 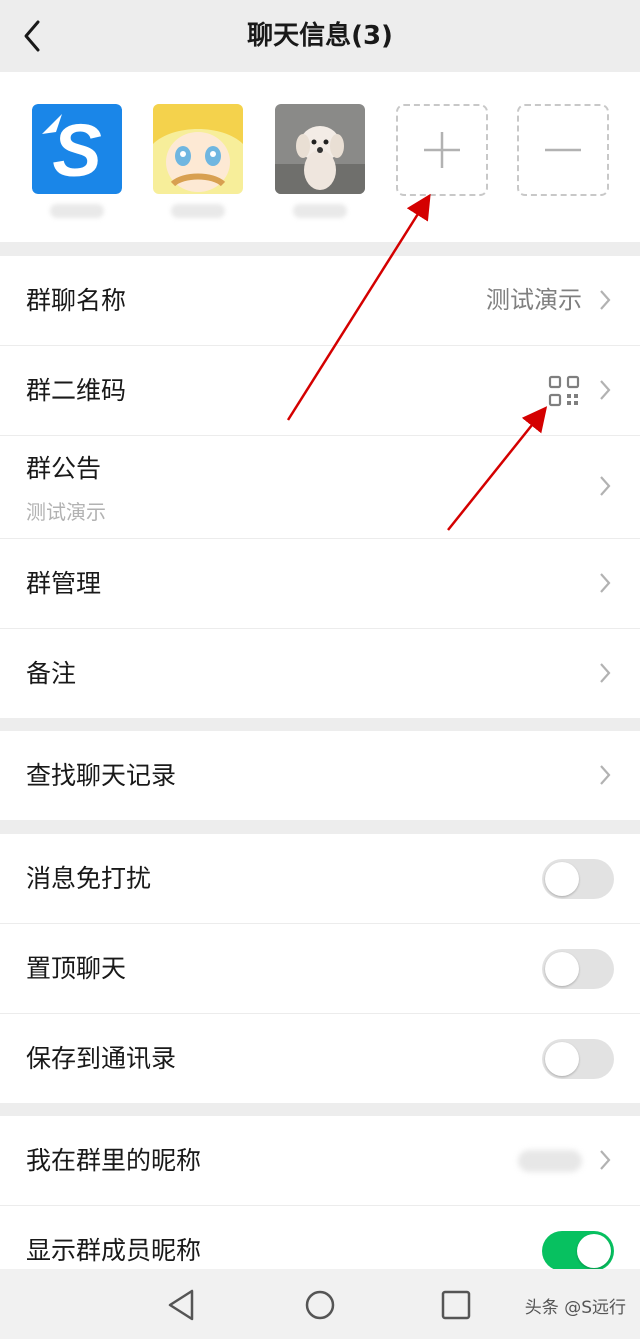 What do you see at coordinates (564, 391) in the screenshot?
I see `qr-code-icon` at bounding box center [564, 391].